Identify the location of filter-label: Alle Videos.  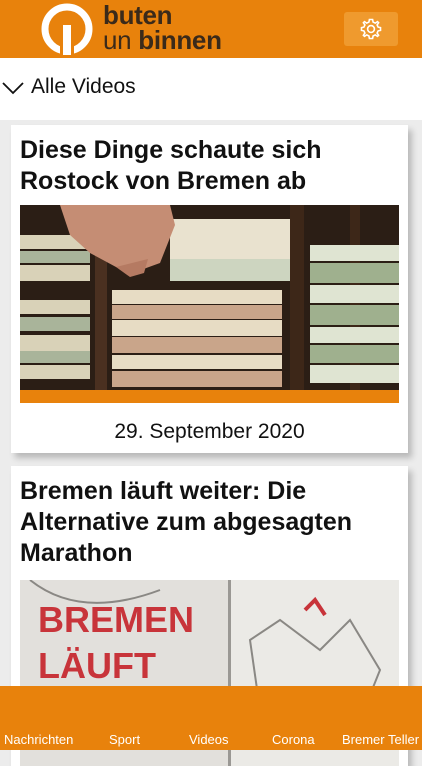
(83, 86).